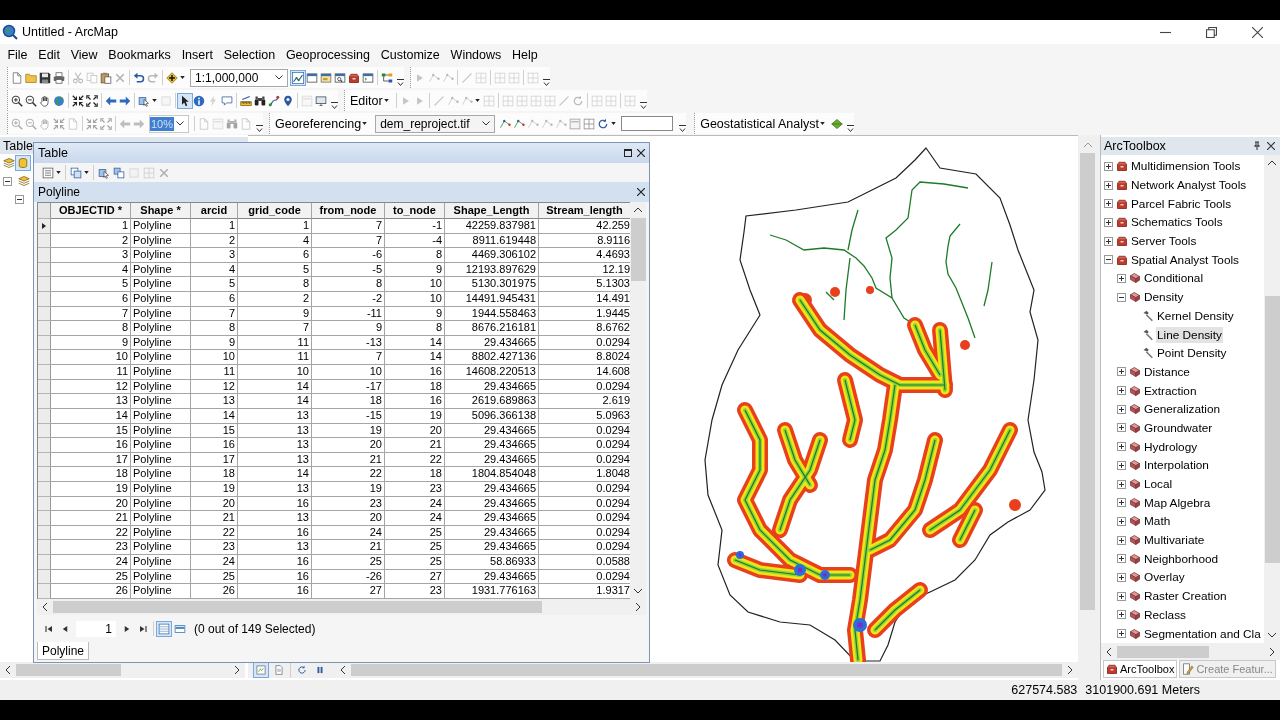  I want to click on arrows-in-icon, so click(78, 100).